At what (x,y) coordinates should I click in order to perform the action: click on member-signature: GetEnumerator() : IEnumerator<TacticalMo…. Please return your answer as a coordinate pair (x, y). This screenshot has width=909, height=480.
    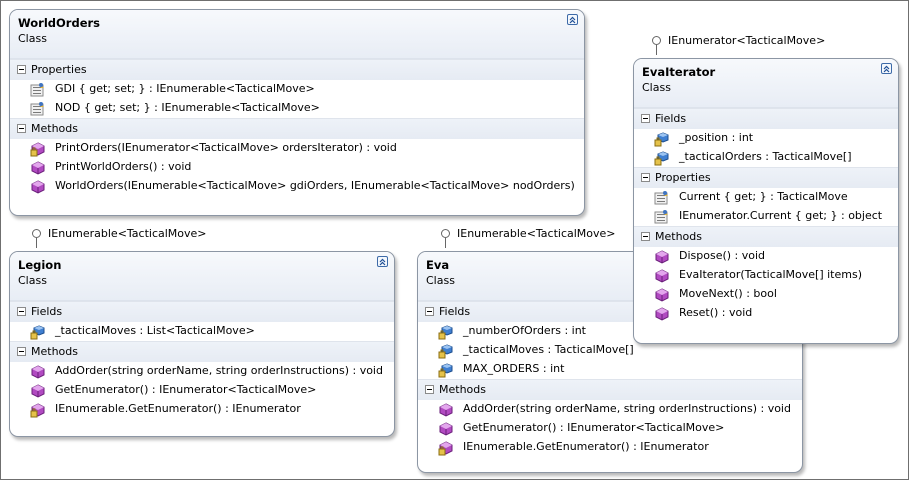
    Looking at the image, I should click on (594, 427).